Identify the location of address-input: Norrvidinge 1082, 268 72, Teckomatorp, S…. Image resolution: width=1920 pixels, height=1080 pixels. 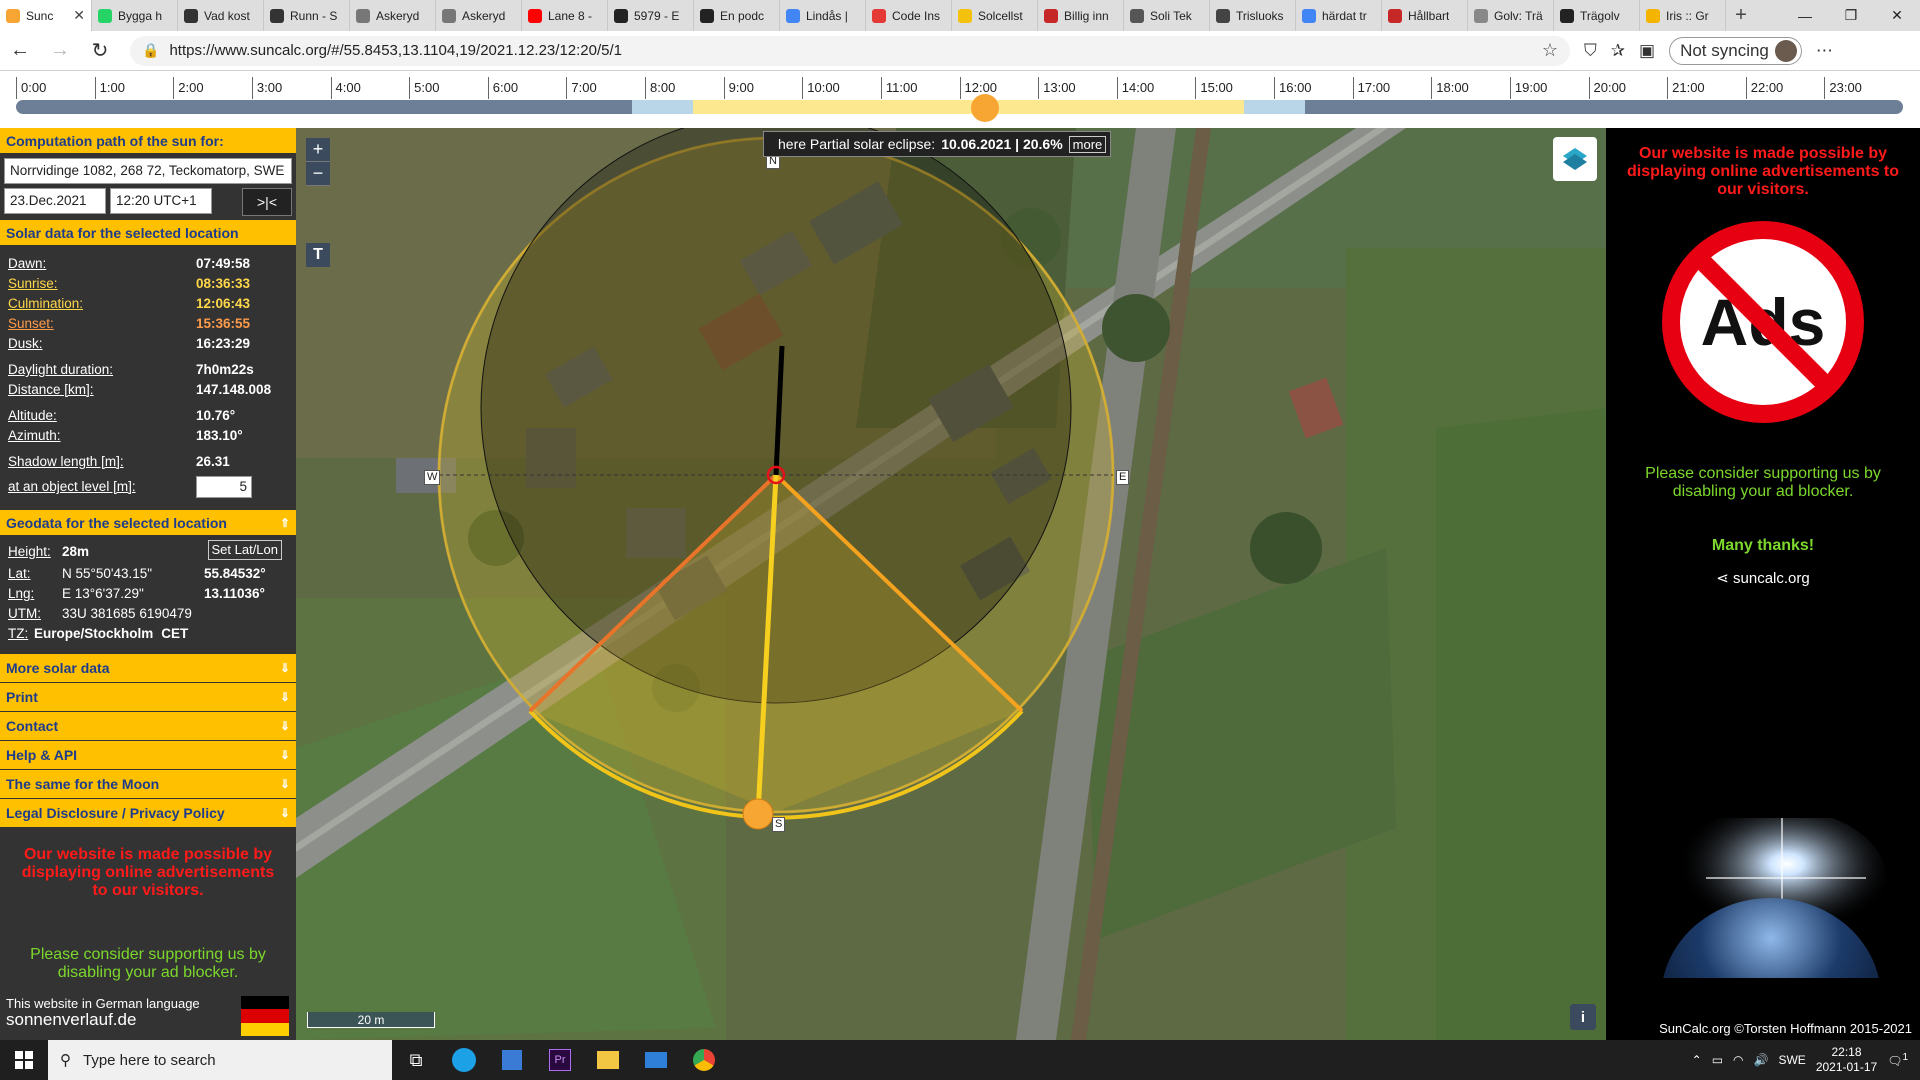
(148, 171).